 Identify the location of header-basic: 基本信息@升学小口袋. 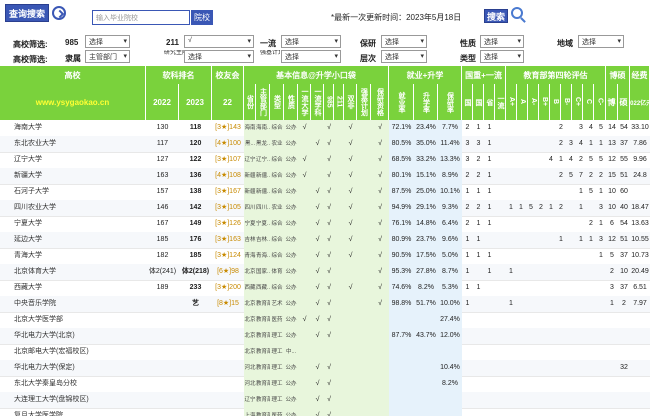
(316, 75).